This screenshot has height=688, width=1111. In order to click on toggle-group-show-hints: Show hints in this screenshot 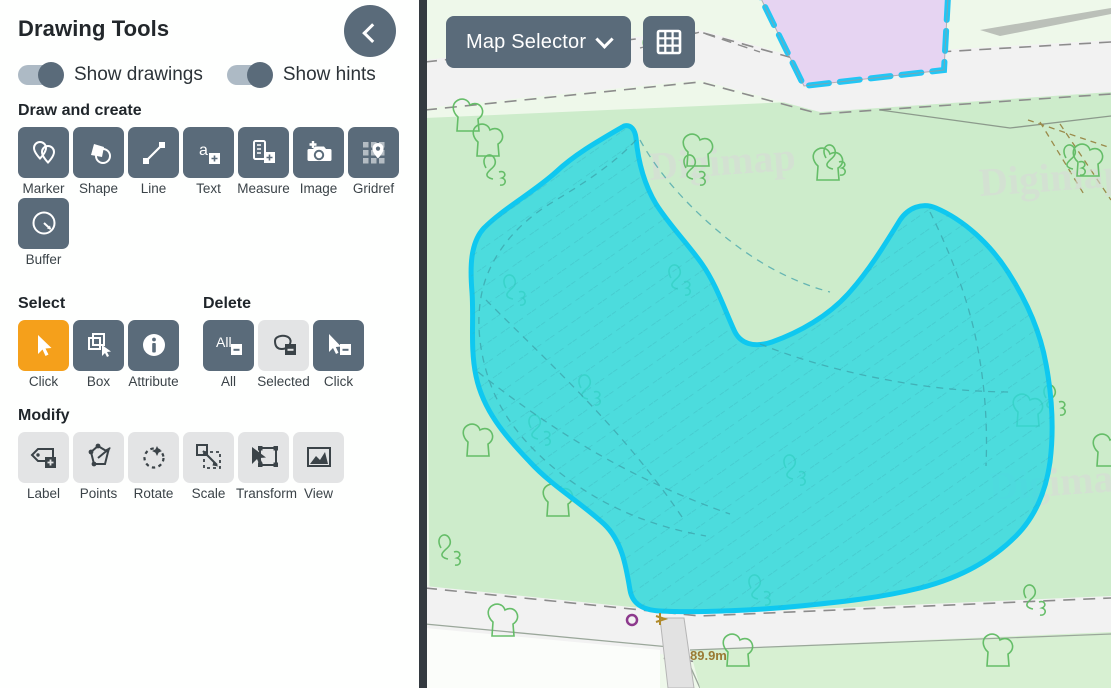, I will do `click(301, 75)`.